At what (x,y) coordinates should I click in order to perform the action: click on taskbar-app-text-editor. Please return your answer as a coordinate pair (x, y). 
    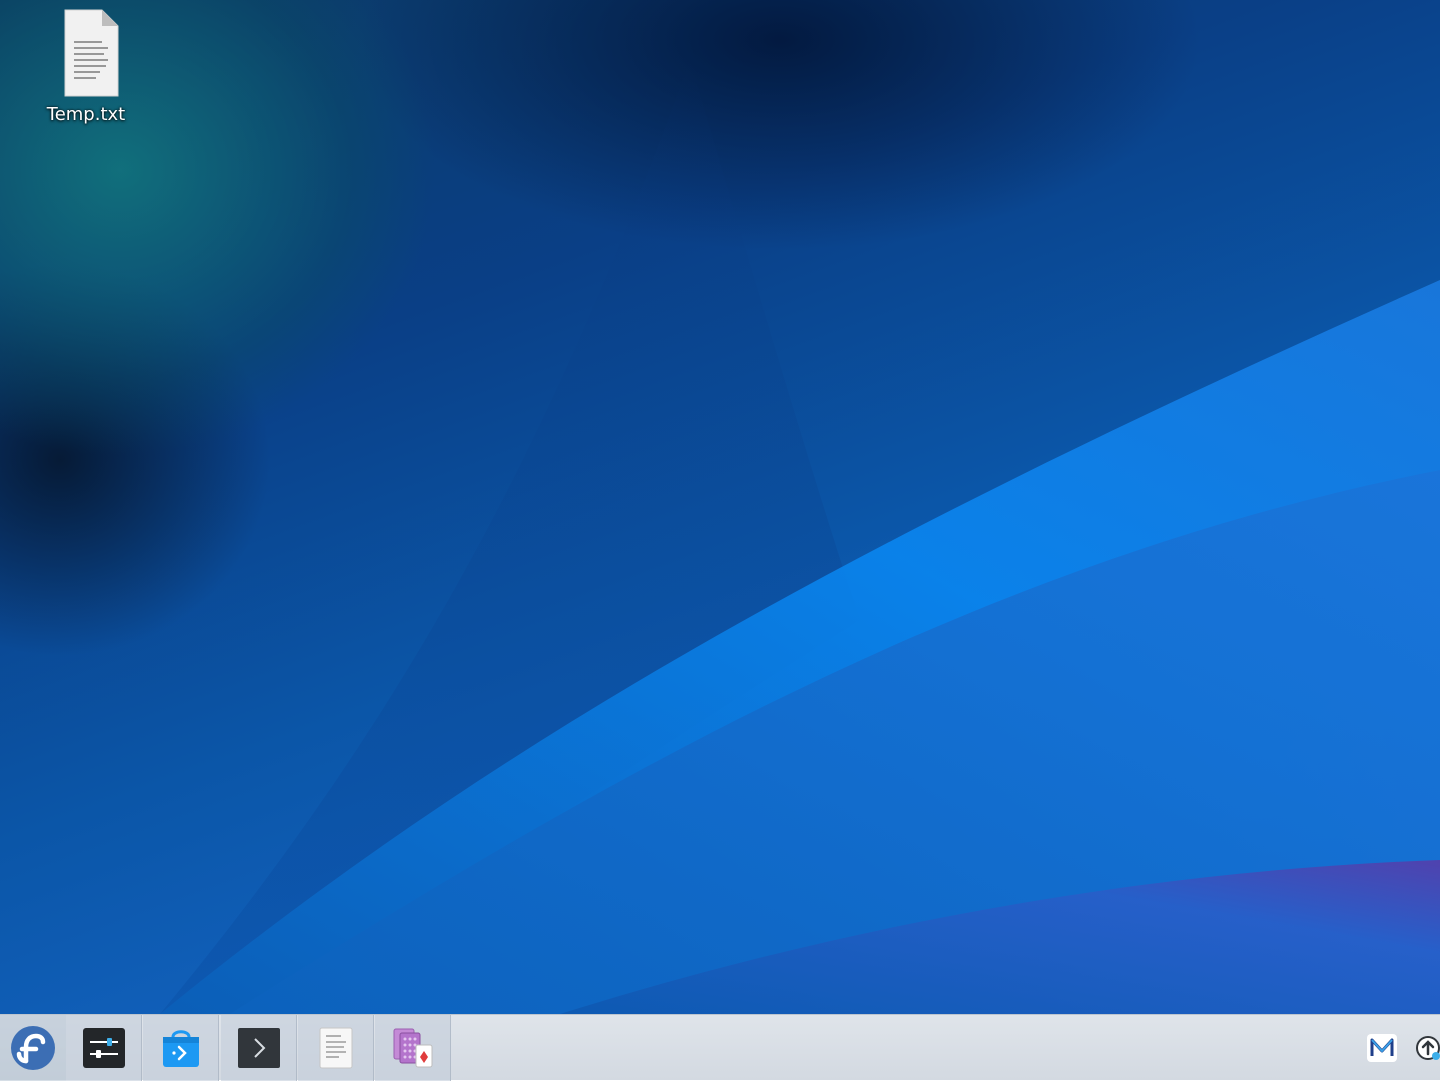
    Looking at the image, I should click on (336, 1048).